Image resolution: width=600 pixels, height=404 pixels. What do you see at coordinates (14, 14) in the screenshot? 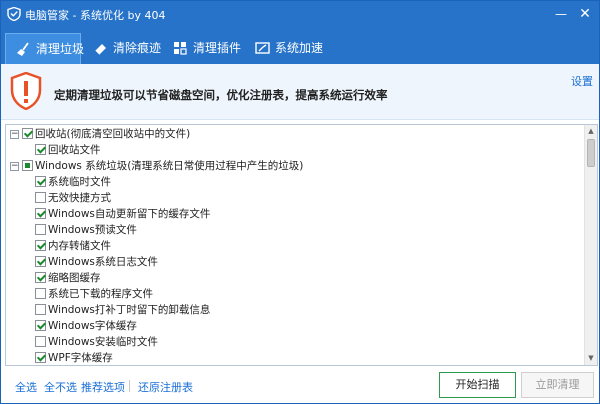
I see `pcmanager-logo-icon` at bounding box center [14, 14].